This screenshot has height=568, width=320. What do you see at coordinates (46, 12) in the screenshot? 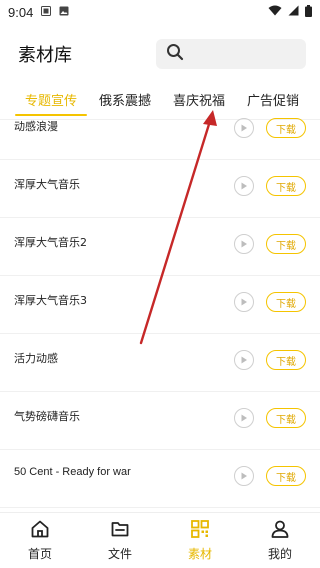
I see `notification-icon` at bounding box center [46, 12].